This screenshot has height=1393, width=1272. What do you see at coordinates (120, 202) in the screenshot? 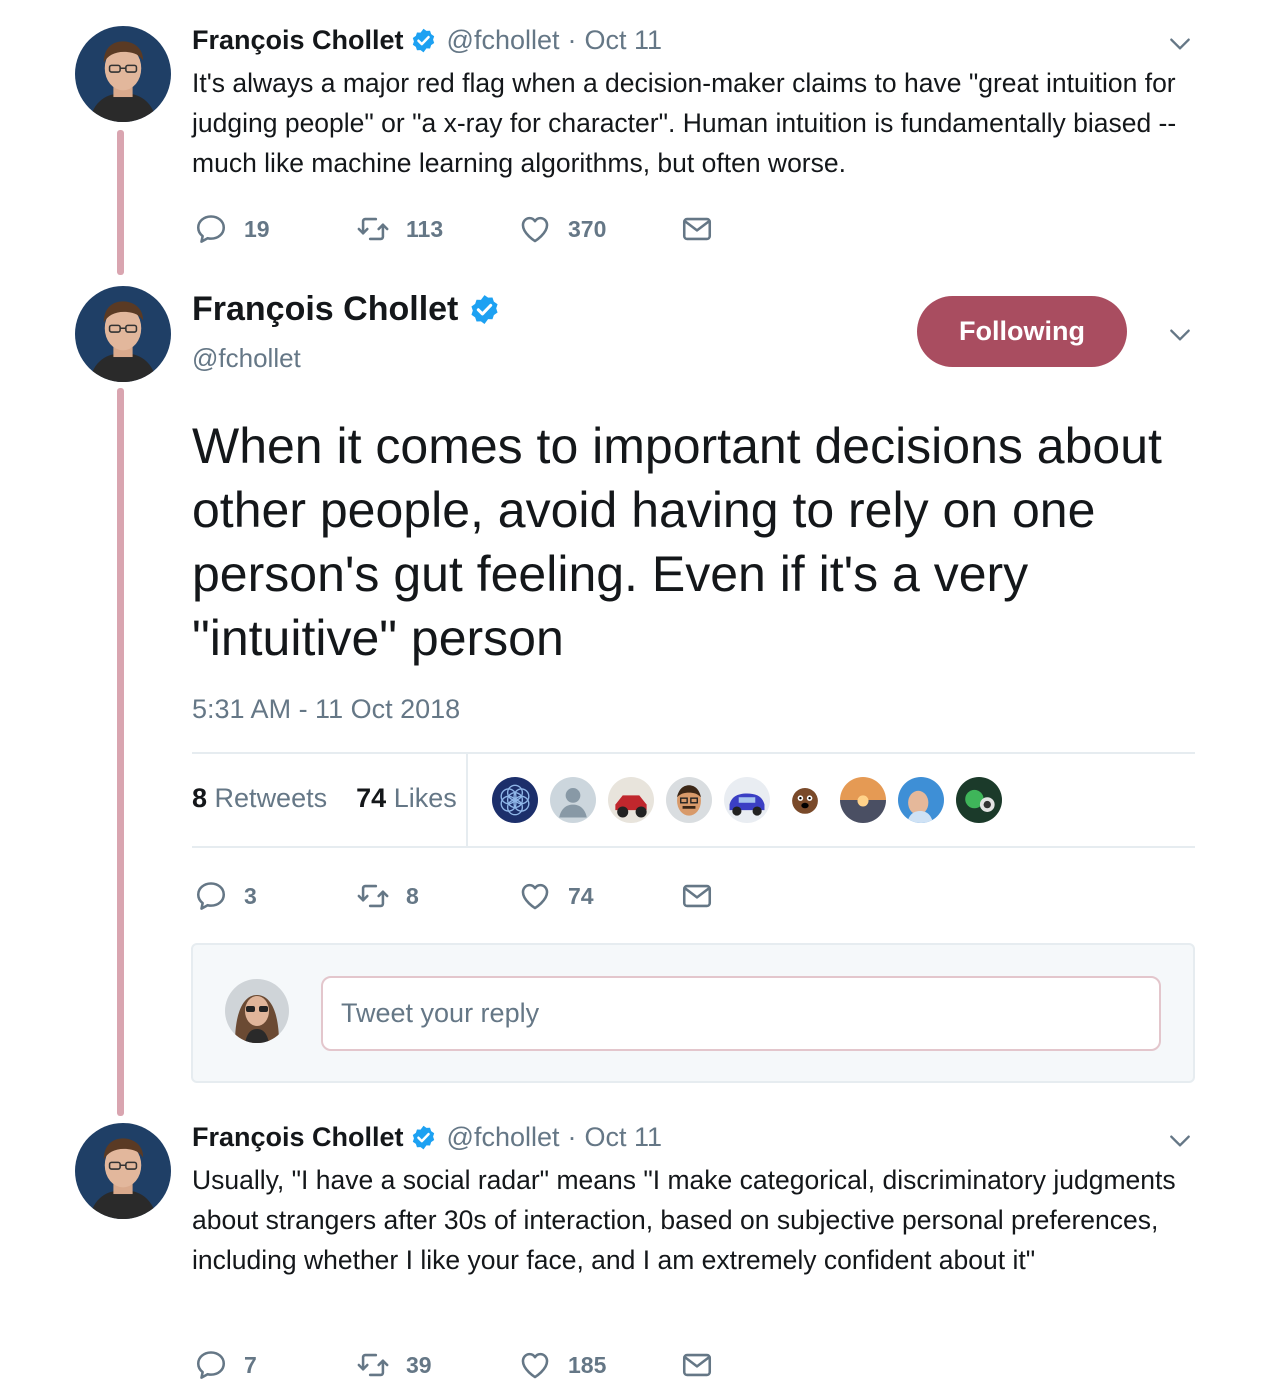
I see `thread-line-top` at bounding box center [120, 202].